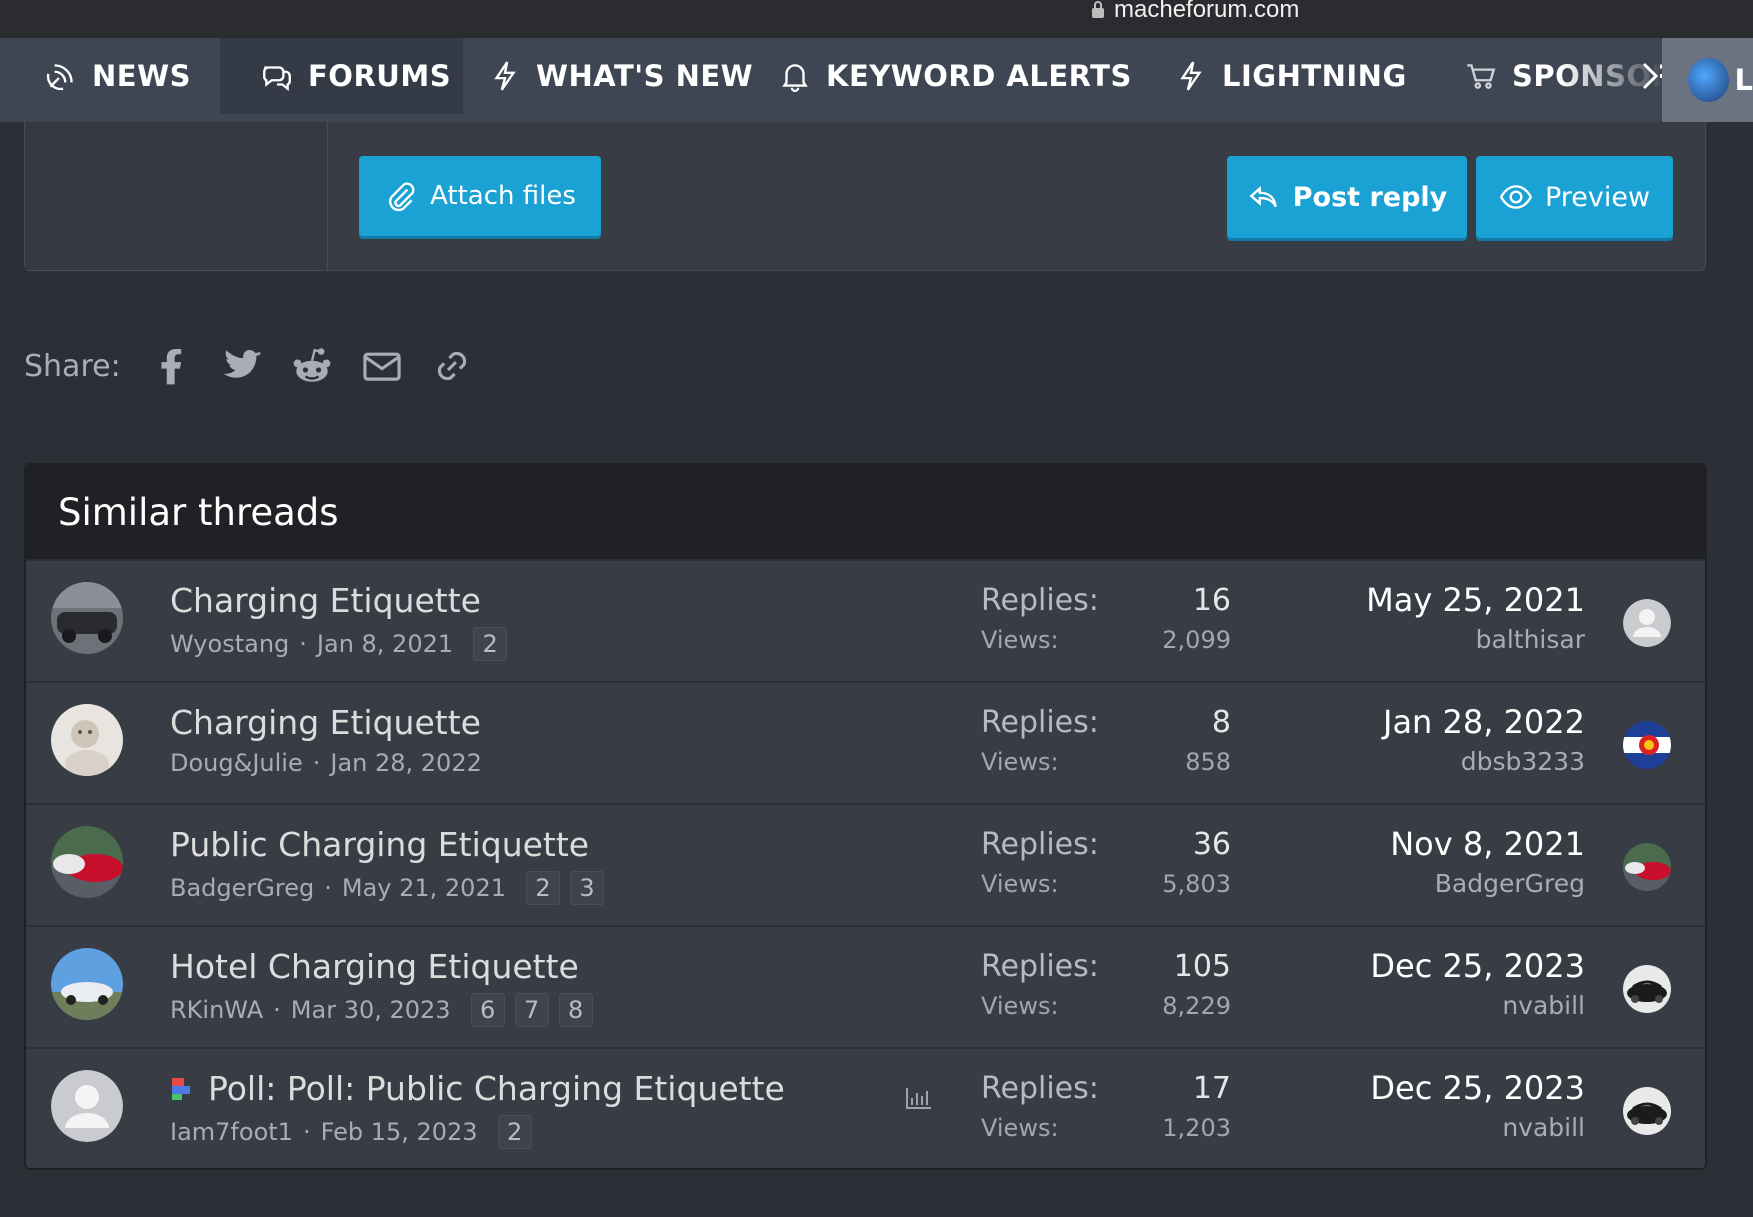 Image resolution: width=1753 pixels, height=1217 pixels. Describe the element at coordinates (312, 366) in the screenshot. I see `reddit-icon` at that location.